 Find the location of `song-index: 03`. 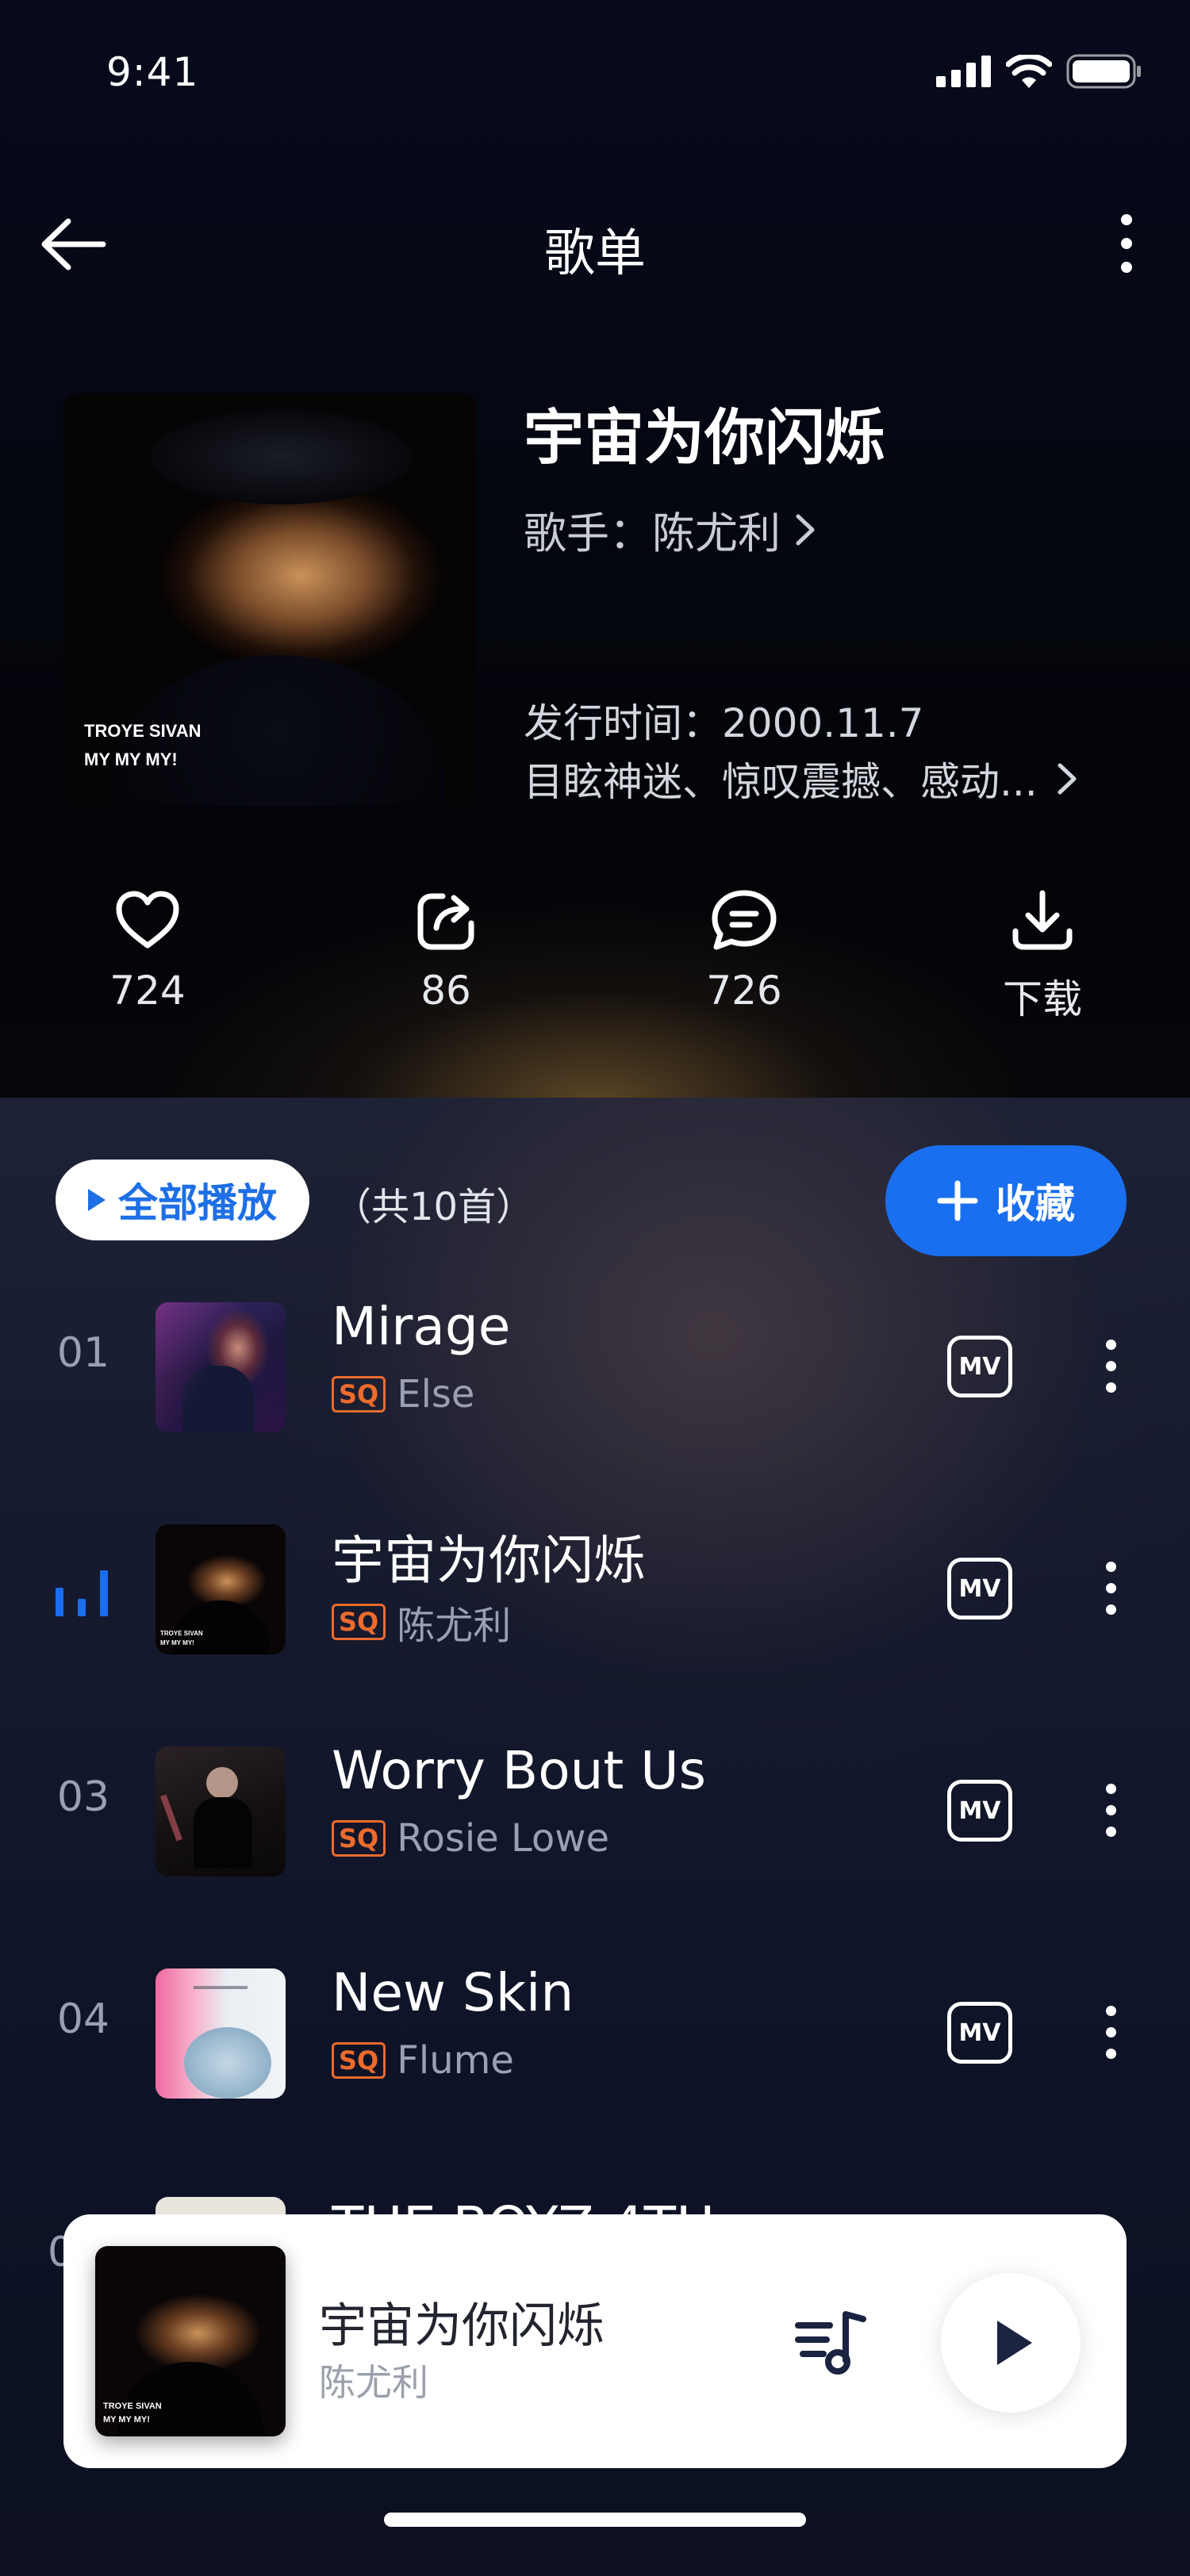

song-index: 03 is located at coordinates (83, 1797).